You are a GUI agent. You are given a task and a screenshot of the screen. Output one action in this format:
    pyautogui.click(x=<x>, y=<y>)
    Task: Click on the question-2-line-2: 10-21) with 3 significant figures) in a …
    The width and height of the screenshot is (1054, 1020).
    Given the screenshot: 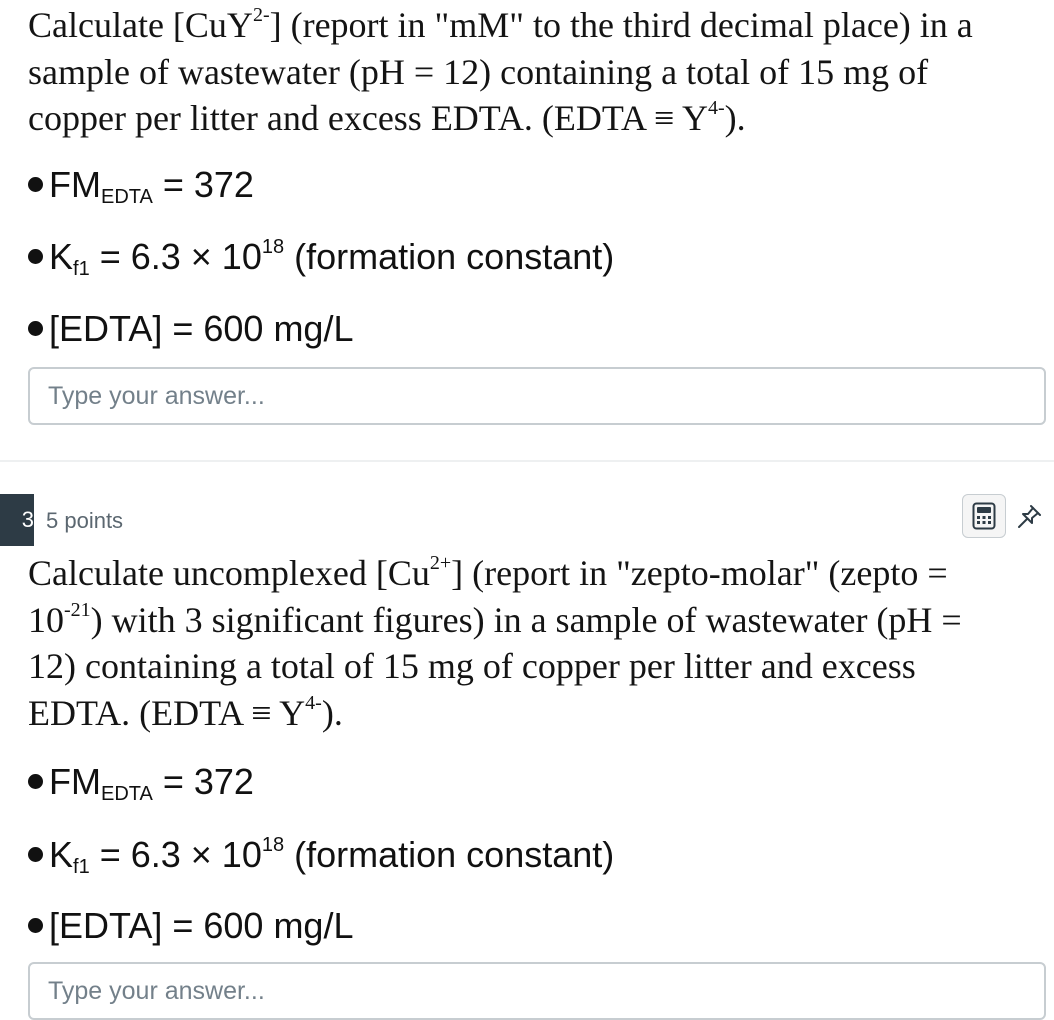 What is the action you would take?
    pyautogui.click(x=495, y=619)
    